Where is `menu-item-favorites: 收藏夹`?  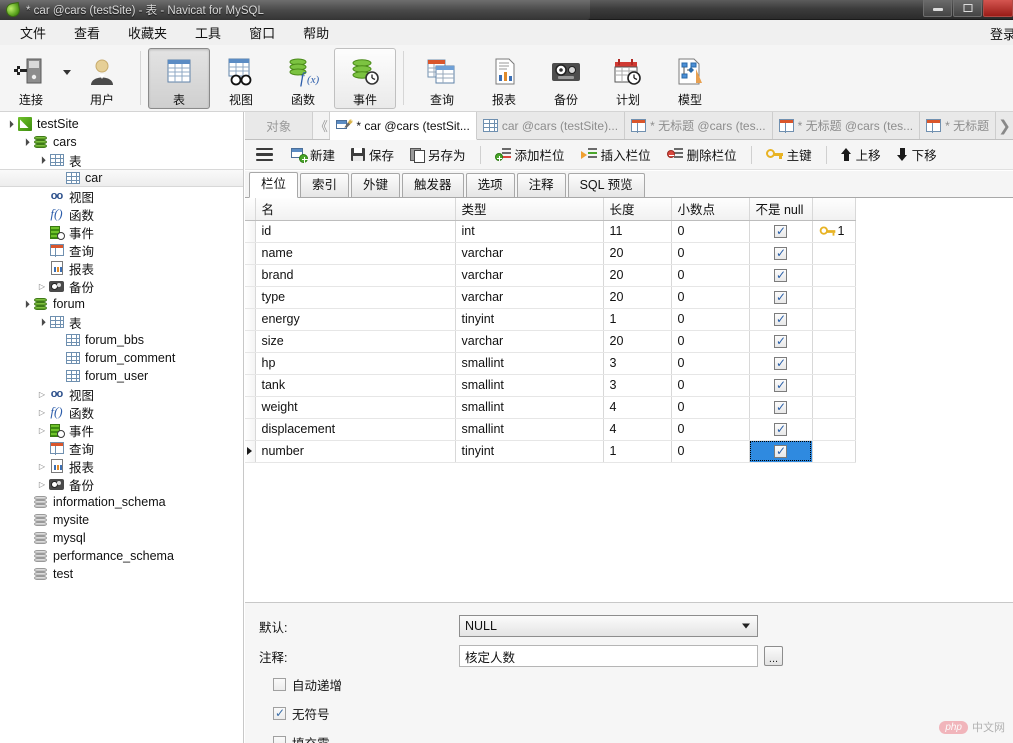
menu-item-favorites: 收藏夹 is located at coordinates (147, 32).